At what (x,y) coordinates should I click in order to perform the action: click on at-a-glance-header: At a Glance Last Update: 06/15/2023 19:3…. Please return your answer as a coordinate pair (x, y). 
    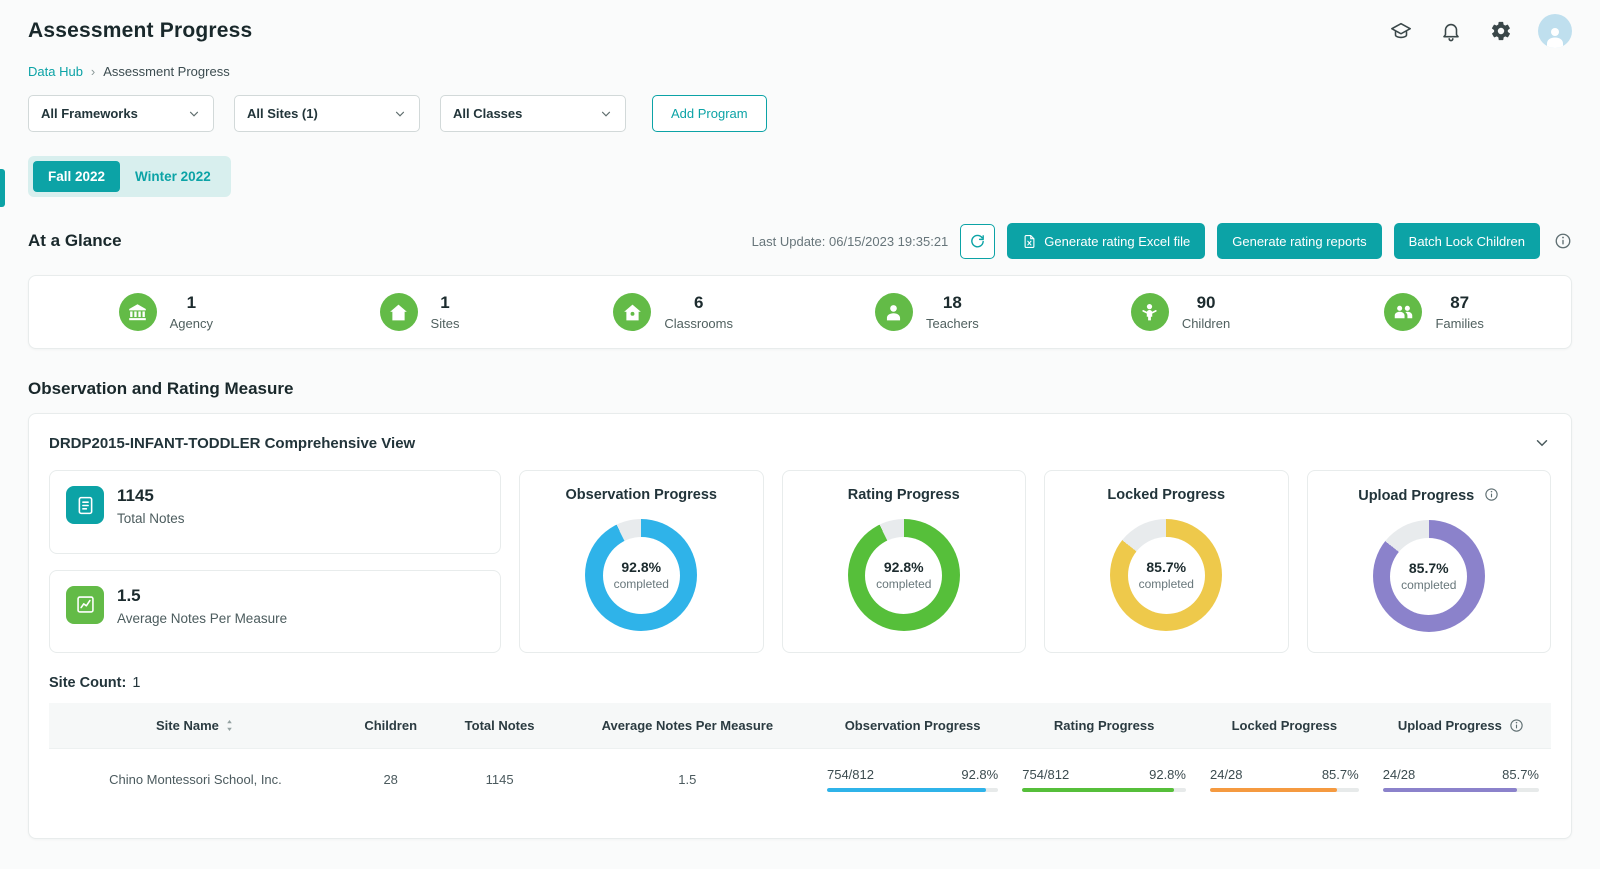
    Looking at the image, I should click on (800, 241).